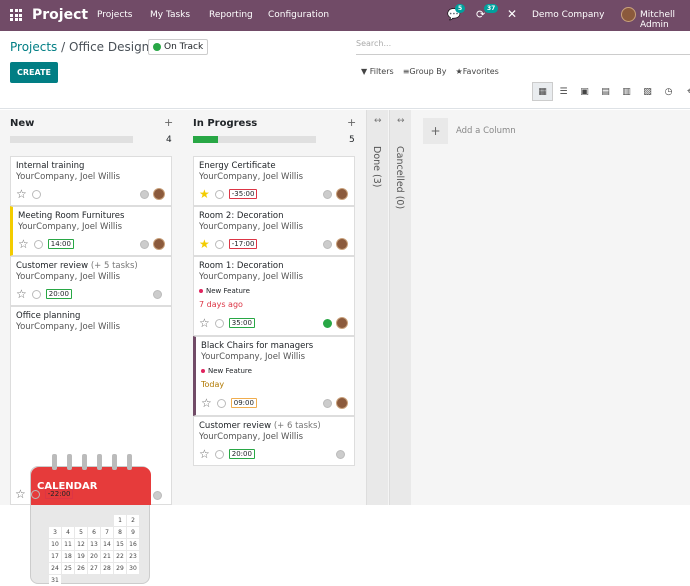 The width and height of the screenshot is (690, 586). What do you see at coordinates (107, 568) in the screenshot?
I see `calendar-day: 28` at bounding box center [107, 568].